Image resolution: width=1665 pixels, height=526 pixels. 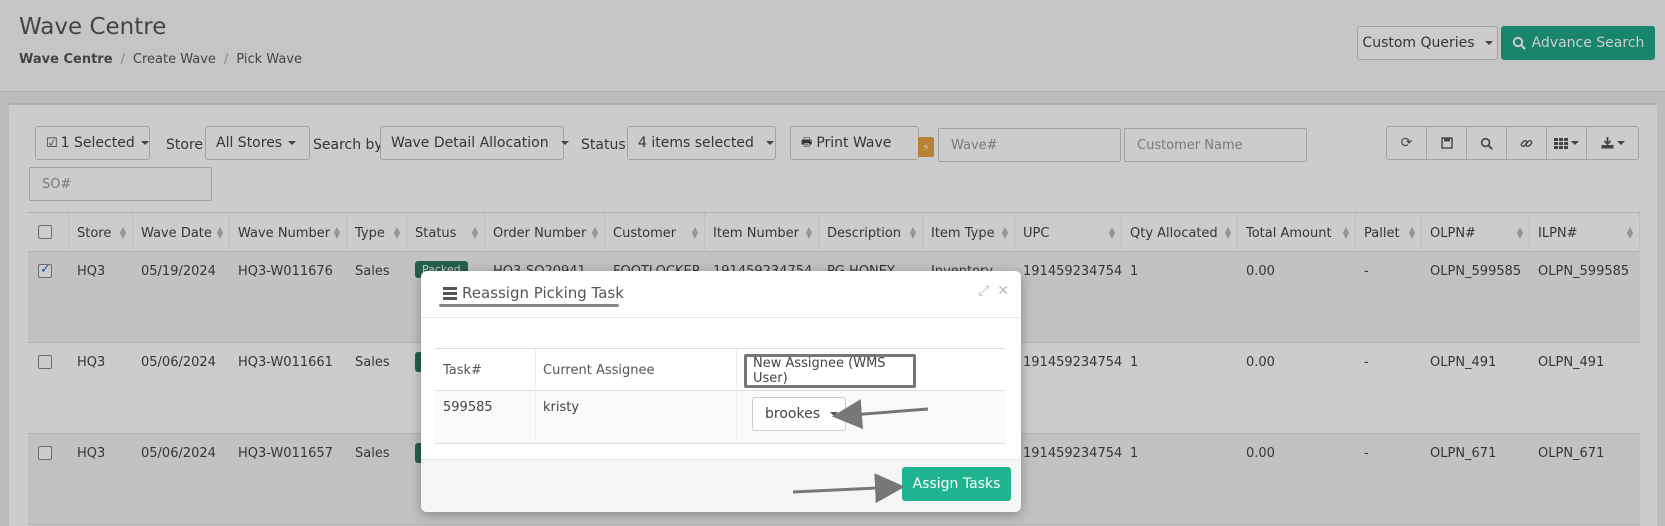 I want to click on title-highlight-underline, so click(x=529, y=305).